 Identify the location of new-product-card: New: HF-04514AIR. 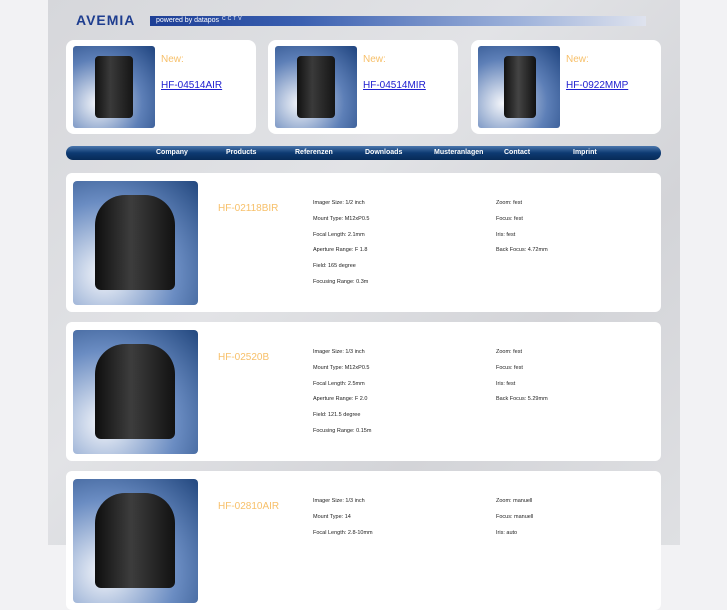
(161, 87).